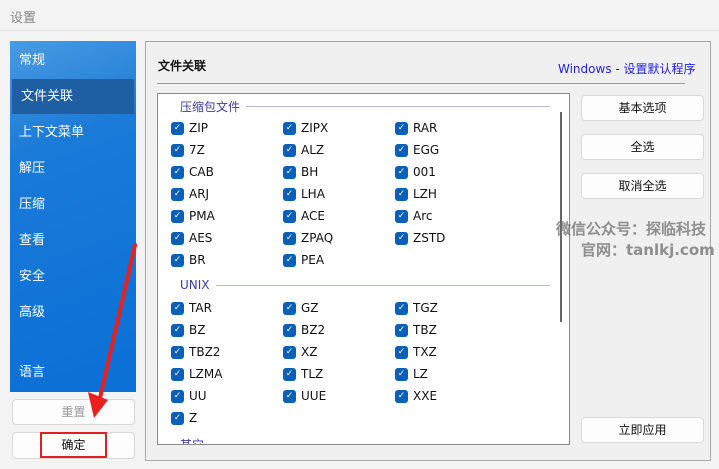 This screenshot has width=719, height=469. I want to click on red-arrow, so click(112, 330).